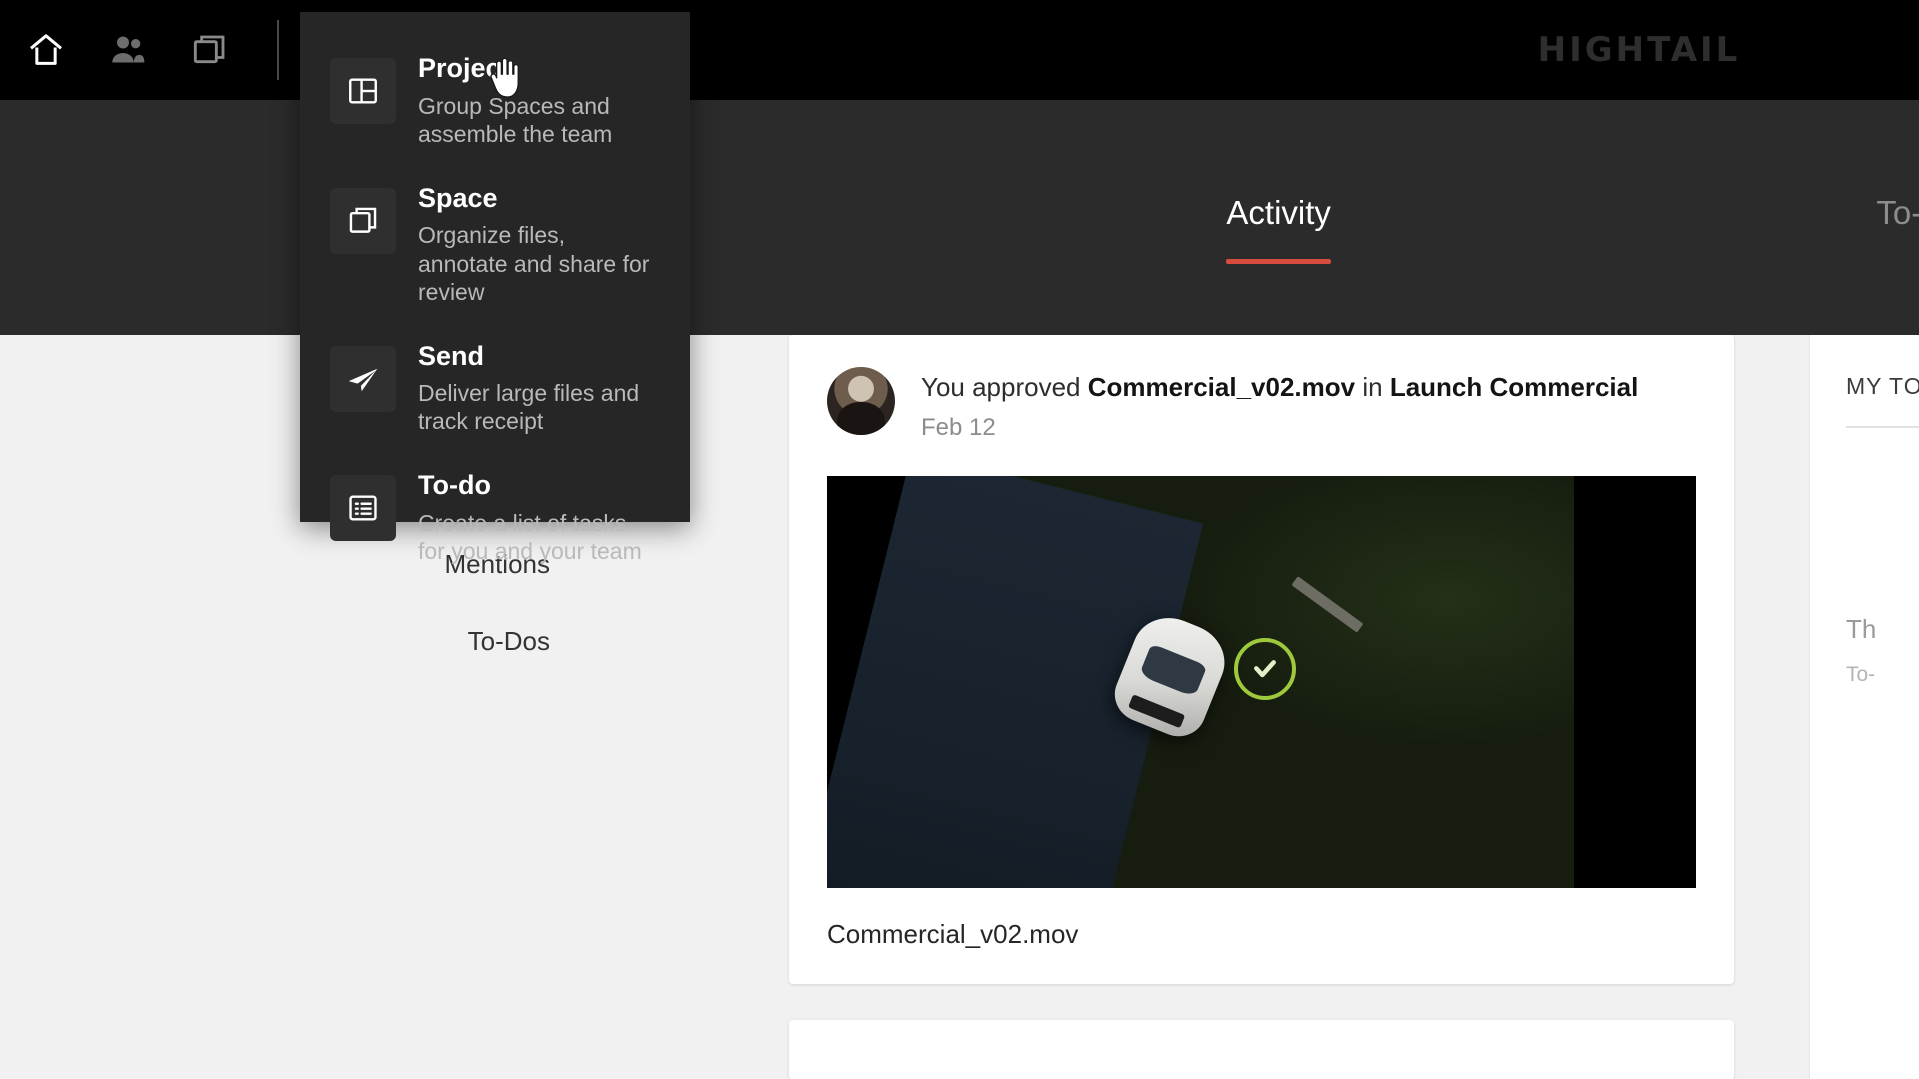 Image resolution: width=1919 pixels, height=1079 pixels. Describe the element at coordinates (363, 91) in the screenshot. I see `project-layout-icon` at that location.